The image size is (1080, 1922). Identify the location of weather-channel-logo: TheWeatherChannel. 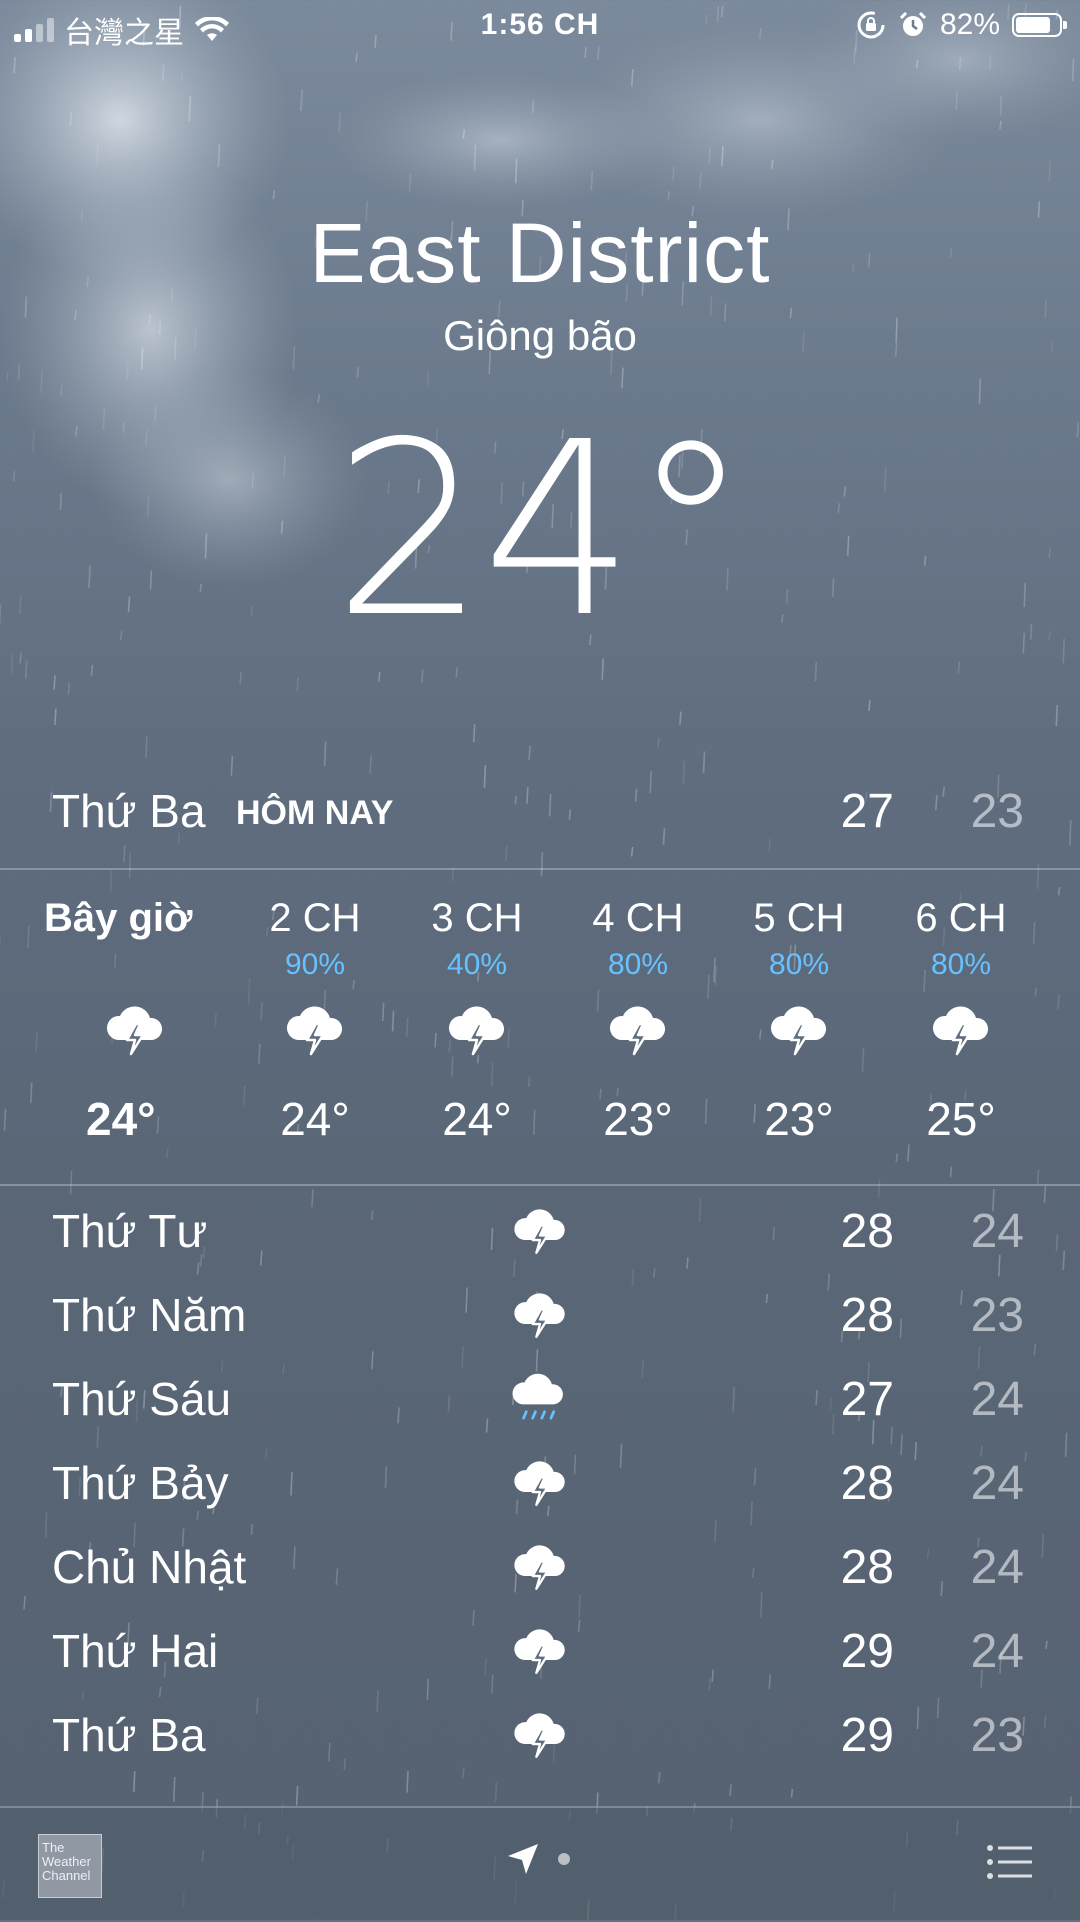
(70, 1866).